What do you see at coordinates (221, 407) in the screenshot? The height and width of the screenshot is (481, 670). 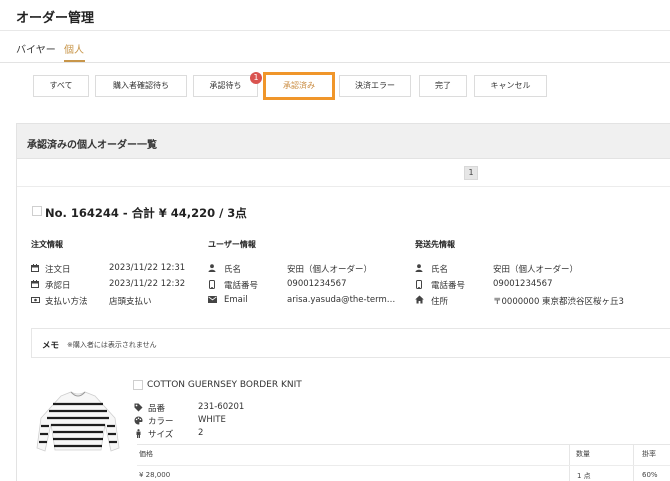 I see `sku-value: 231-60201` at bounding box center [221, 407].